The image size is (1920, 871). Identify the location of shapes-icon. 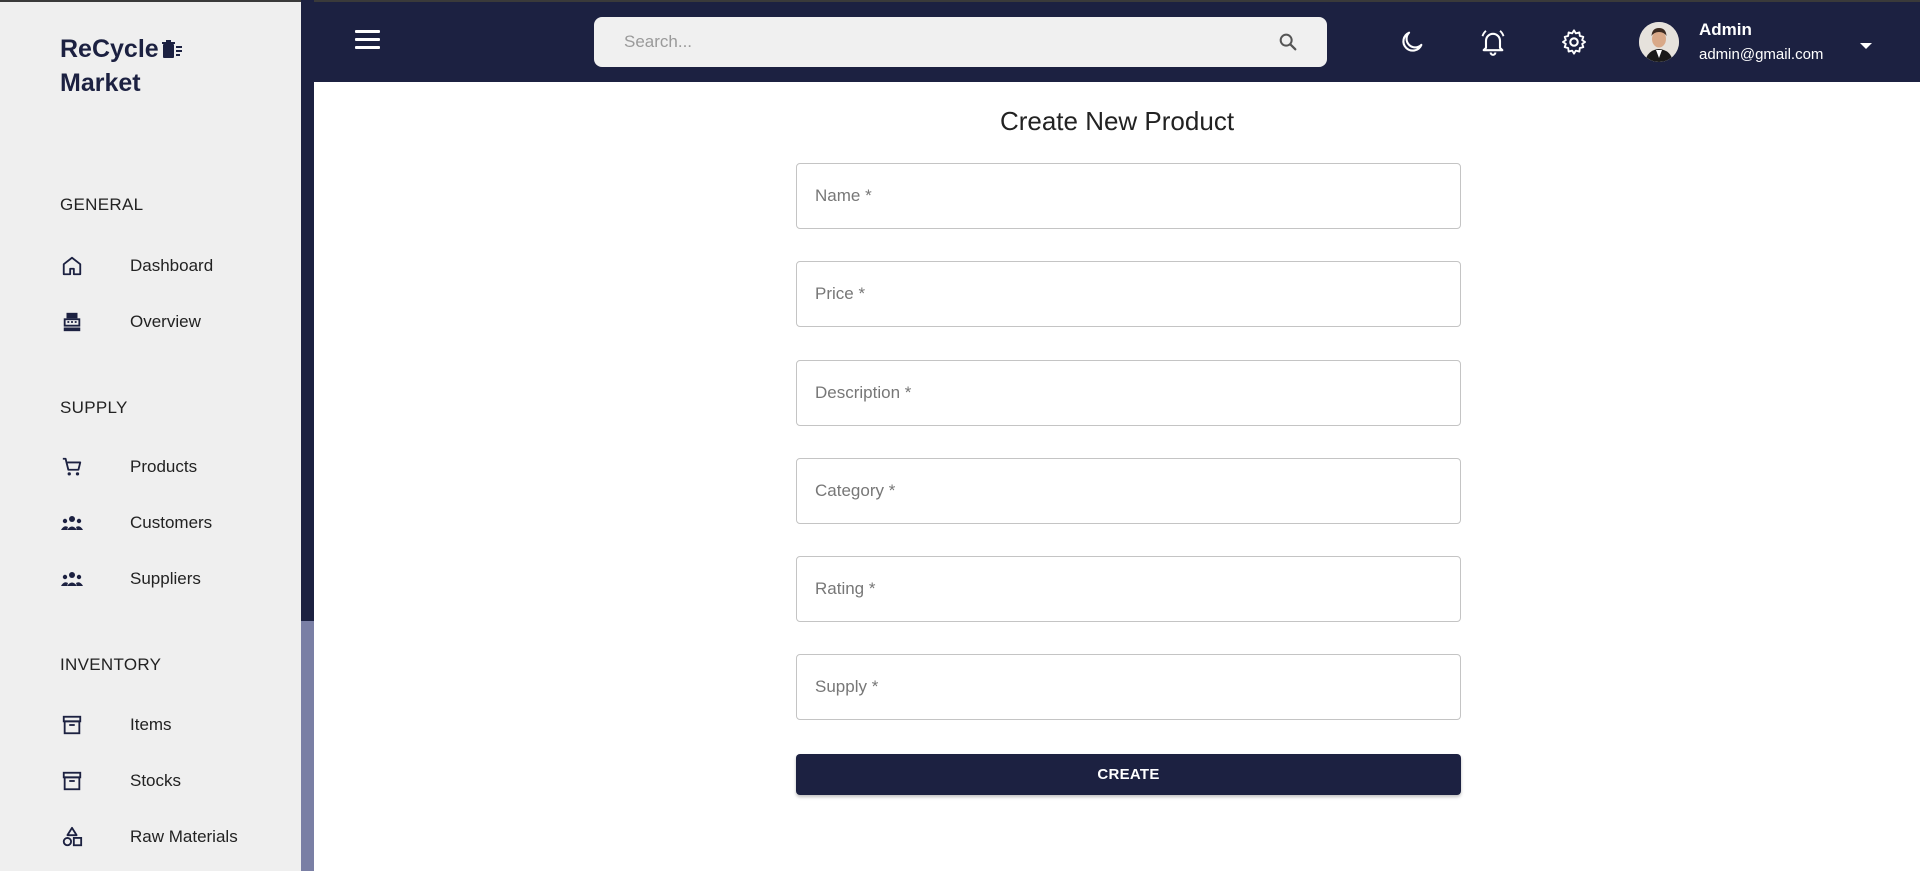
(72, 837).